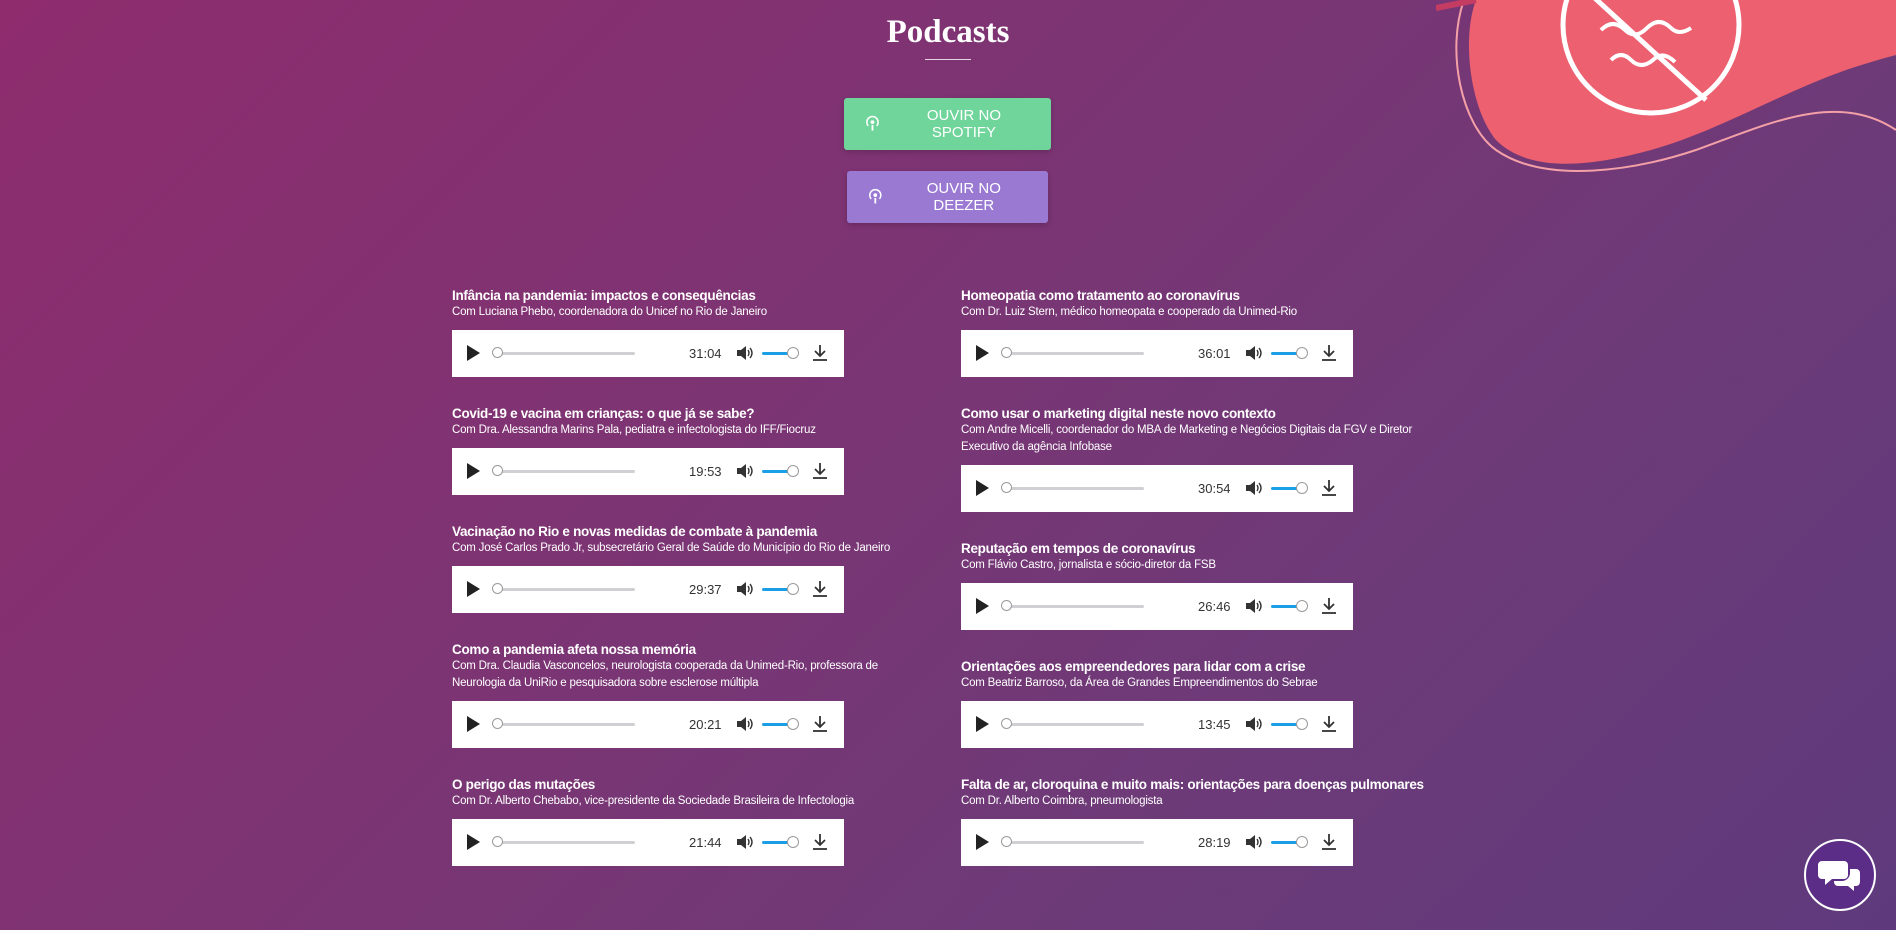 This screenshot has width=1896, height=930. I want to click on episode-duration: 20:21, so click(705, 724).